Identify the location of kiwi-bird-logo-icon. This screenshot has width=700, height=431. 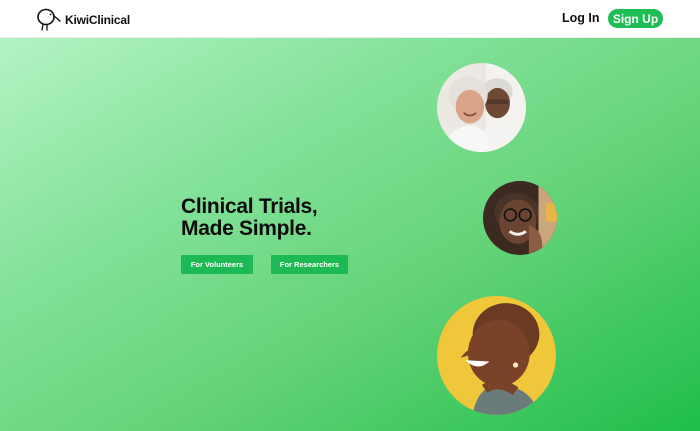
(49, 19).